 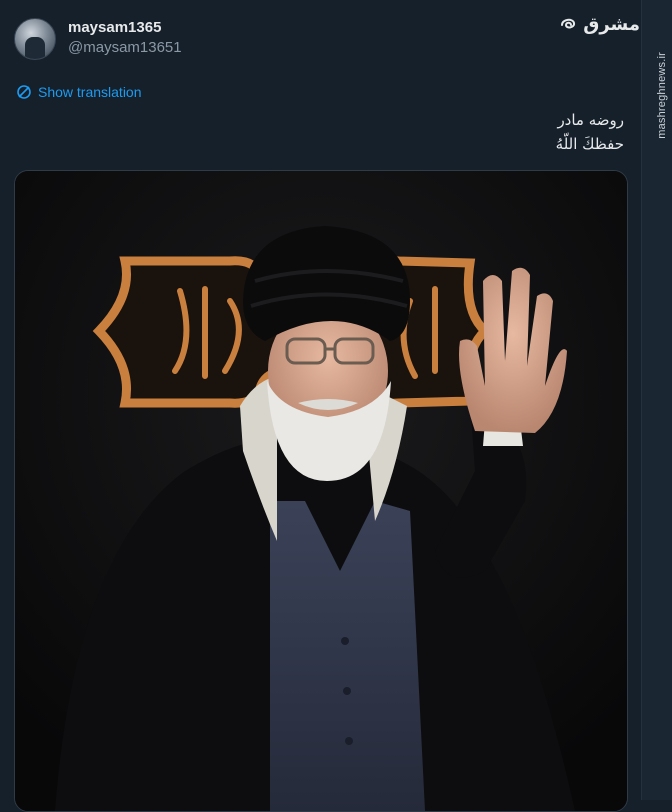 What do you see at coordinates (590, 120) in the screenshot?
I see `tweet-line-1: روضه مادر` at bounding box center [590, 120].